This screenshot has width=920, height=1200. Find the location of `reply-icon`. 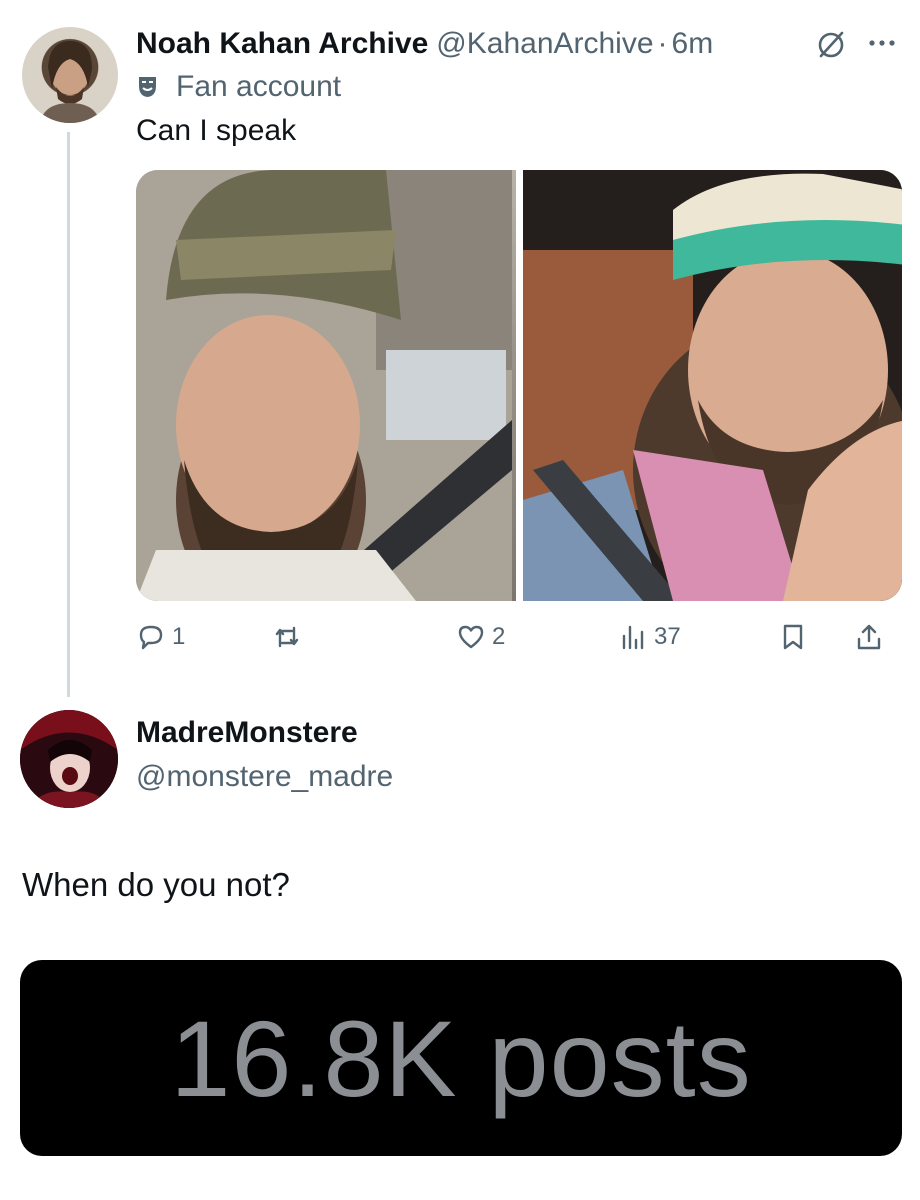

reply-icon is located at coordinates (151, 637).